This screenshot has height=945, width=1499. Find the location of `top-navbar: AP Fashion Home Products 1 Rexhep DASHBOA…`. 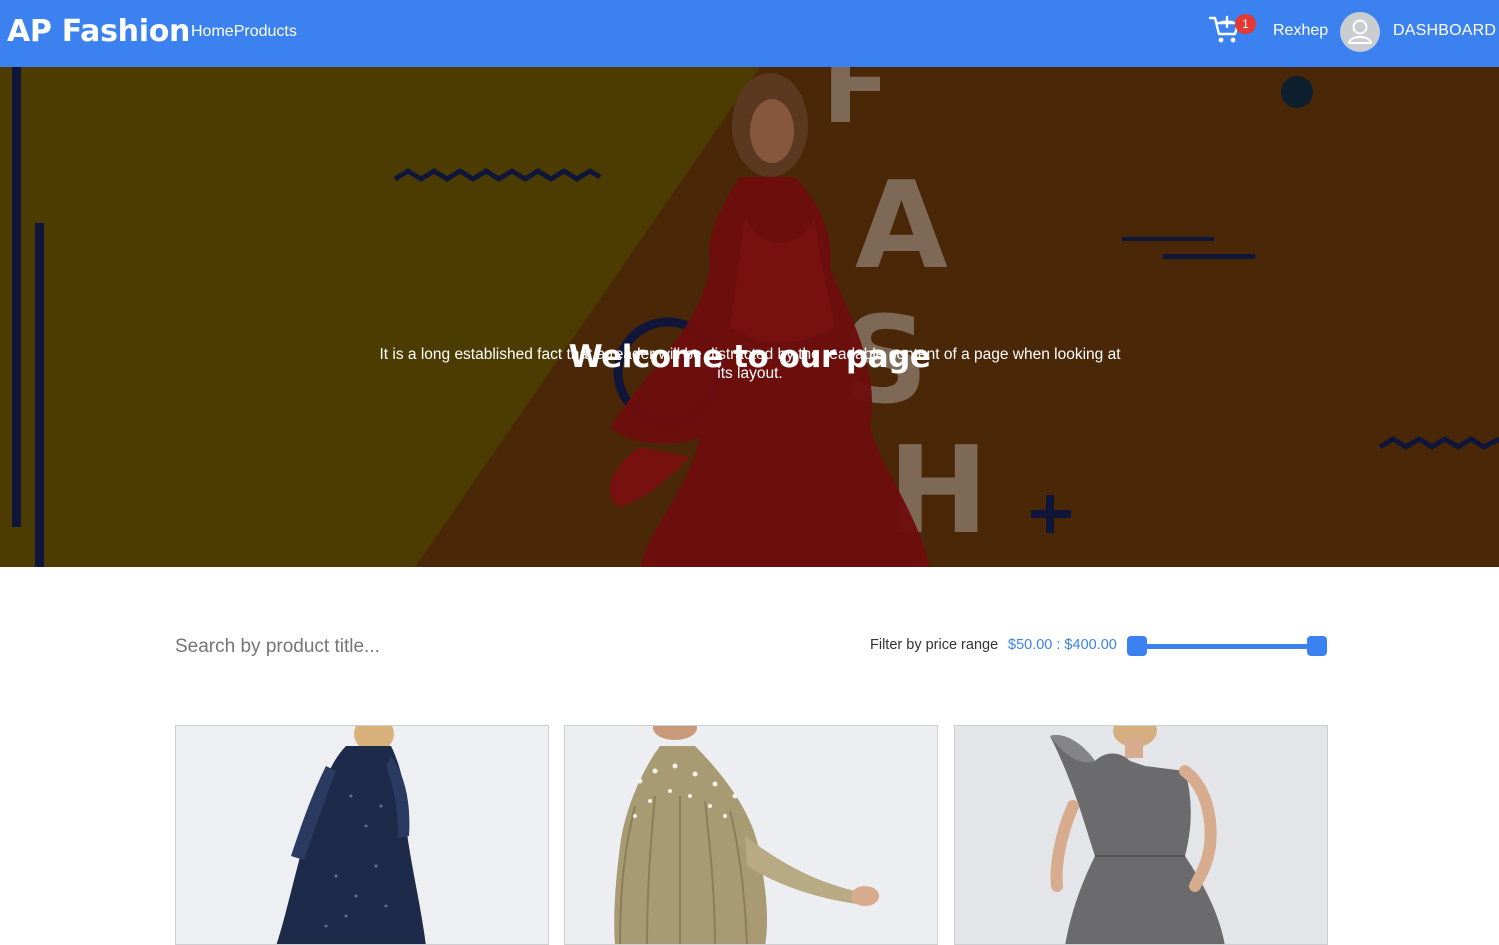

top-navbar: AP Fashion Home Products 1 Rexhep DASHBOA… is located at coordinates (749, 33).